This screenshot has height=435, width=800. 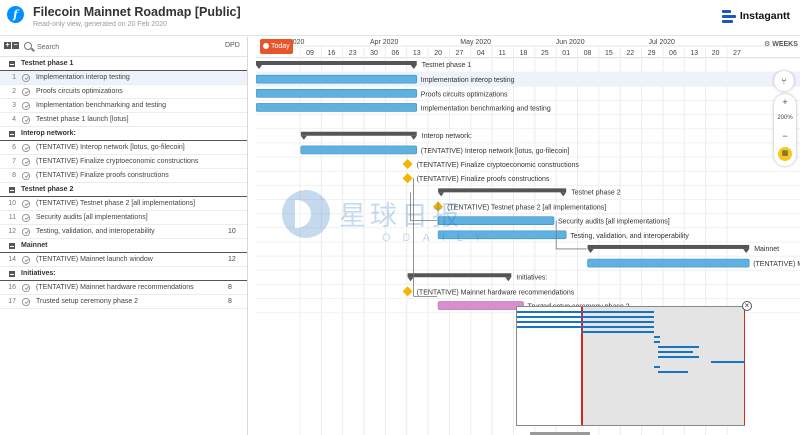 I want to click on collapse-all-button: −, so click(x=15, y=45).